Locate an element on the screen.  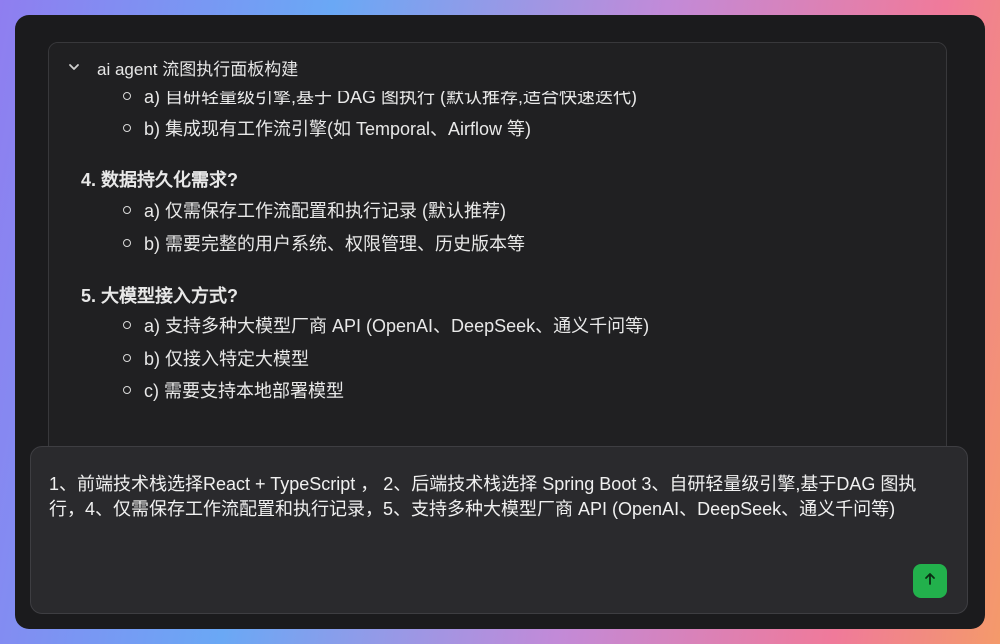
option-item: a) 支持多种大模型厂商 API (OpenAI、DeepSeek、通义千问等) is located at coordinates (386, 325).